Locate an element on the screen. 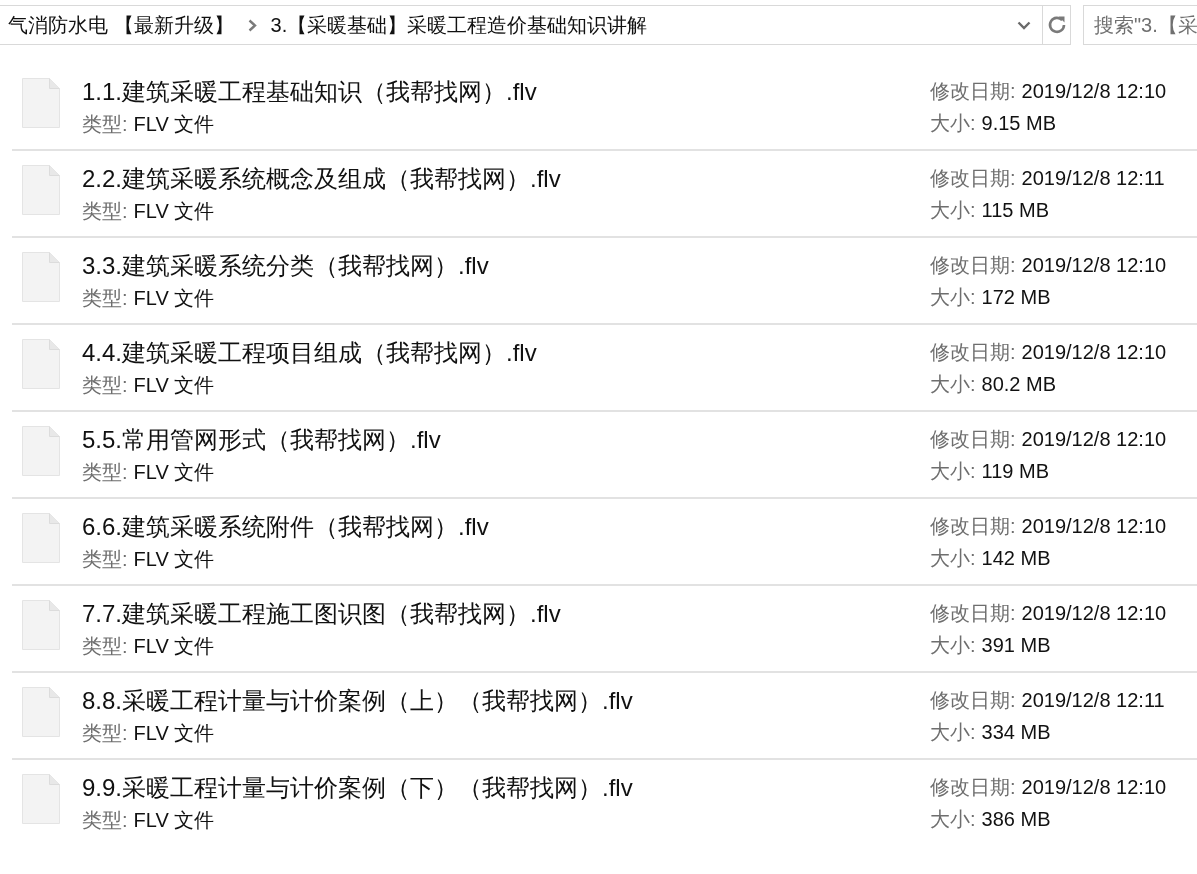  file-name: 3.3.建筑采暖系统分类（我帮找网）.flv is located at coordinates (285, 266).